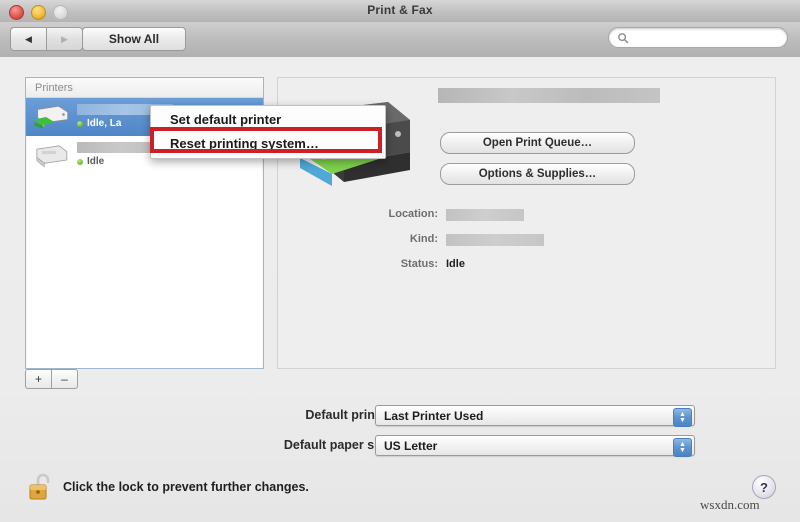 The width and height of the screenshot is (800, 522). Describe the element at coordinates (495, 240) in the screenshot. I see `kind-value-redacted` at that location.